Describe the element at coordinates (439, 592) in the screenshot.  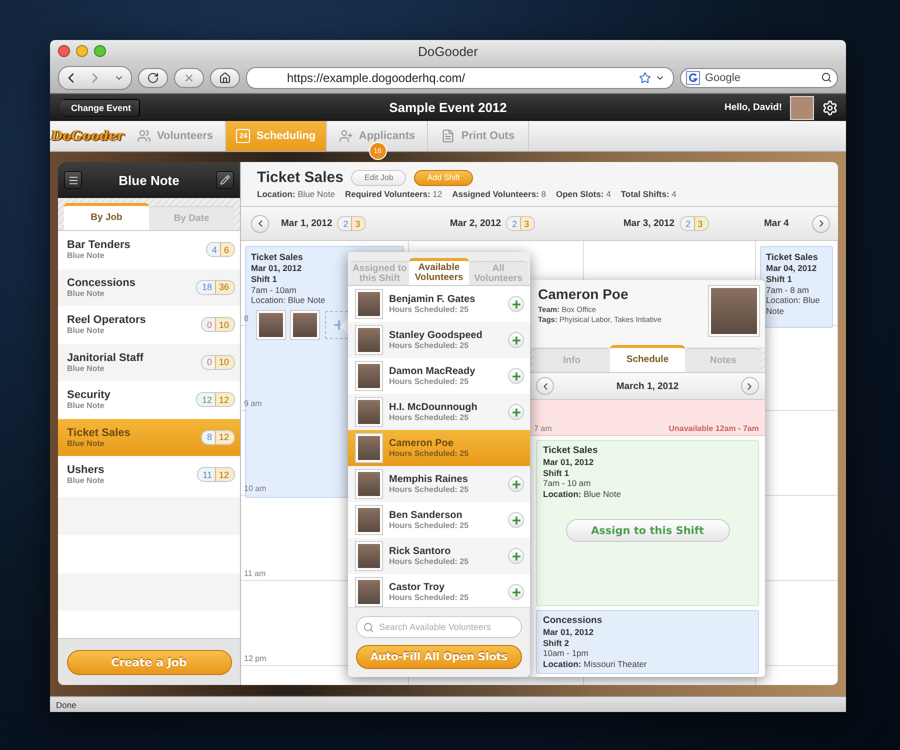
I see `volunteer-row: Castor Troy Hours Scheduled: 25` at that location.